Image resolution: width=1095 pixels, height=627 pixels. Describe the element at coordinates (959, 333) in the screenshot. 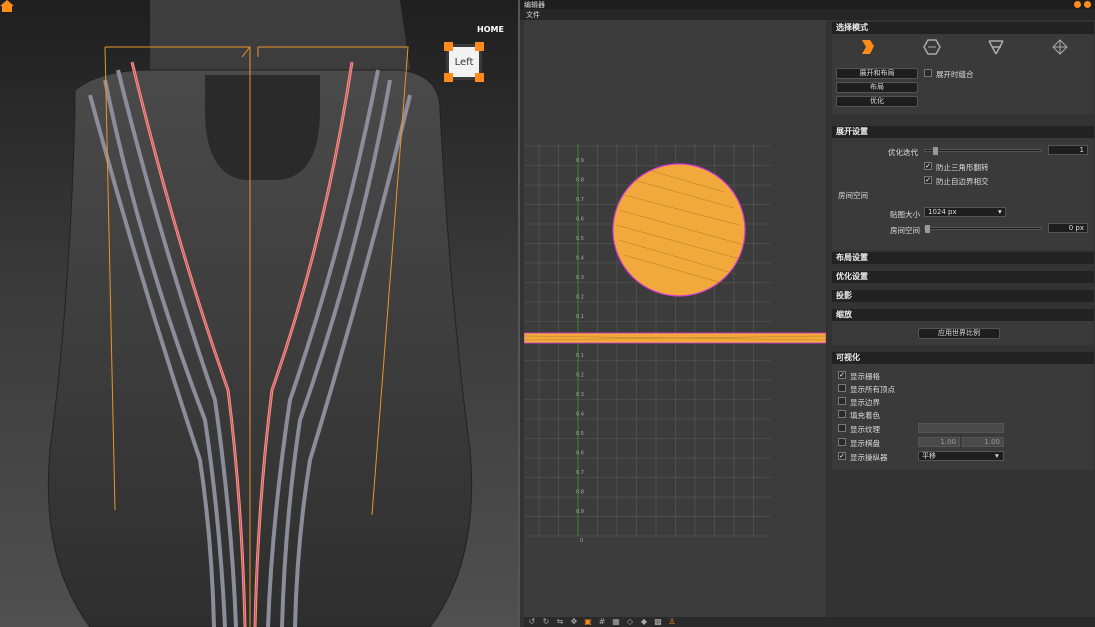

I see `apply-world-scale-button: 应用世界比例` at that location.